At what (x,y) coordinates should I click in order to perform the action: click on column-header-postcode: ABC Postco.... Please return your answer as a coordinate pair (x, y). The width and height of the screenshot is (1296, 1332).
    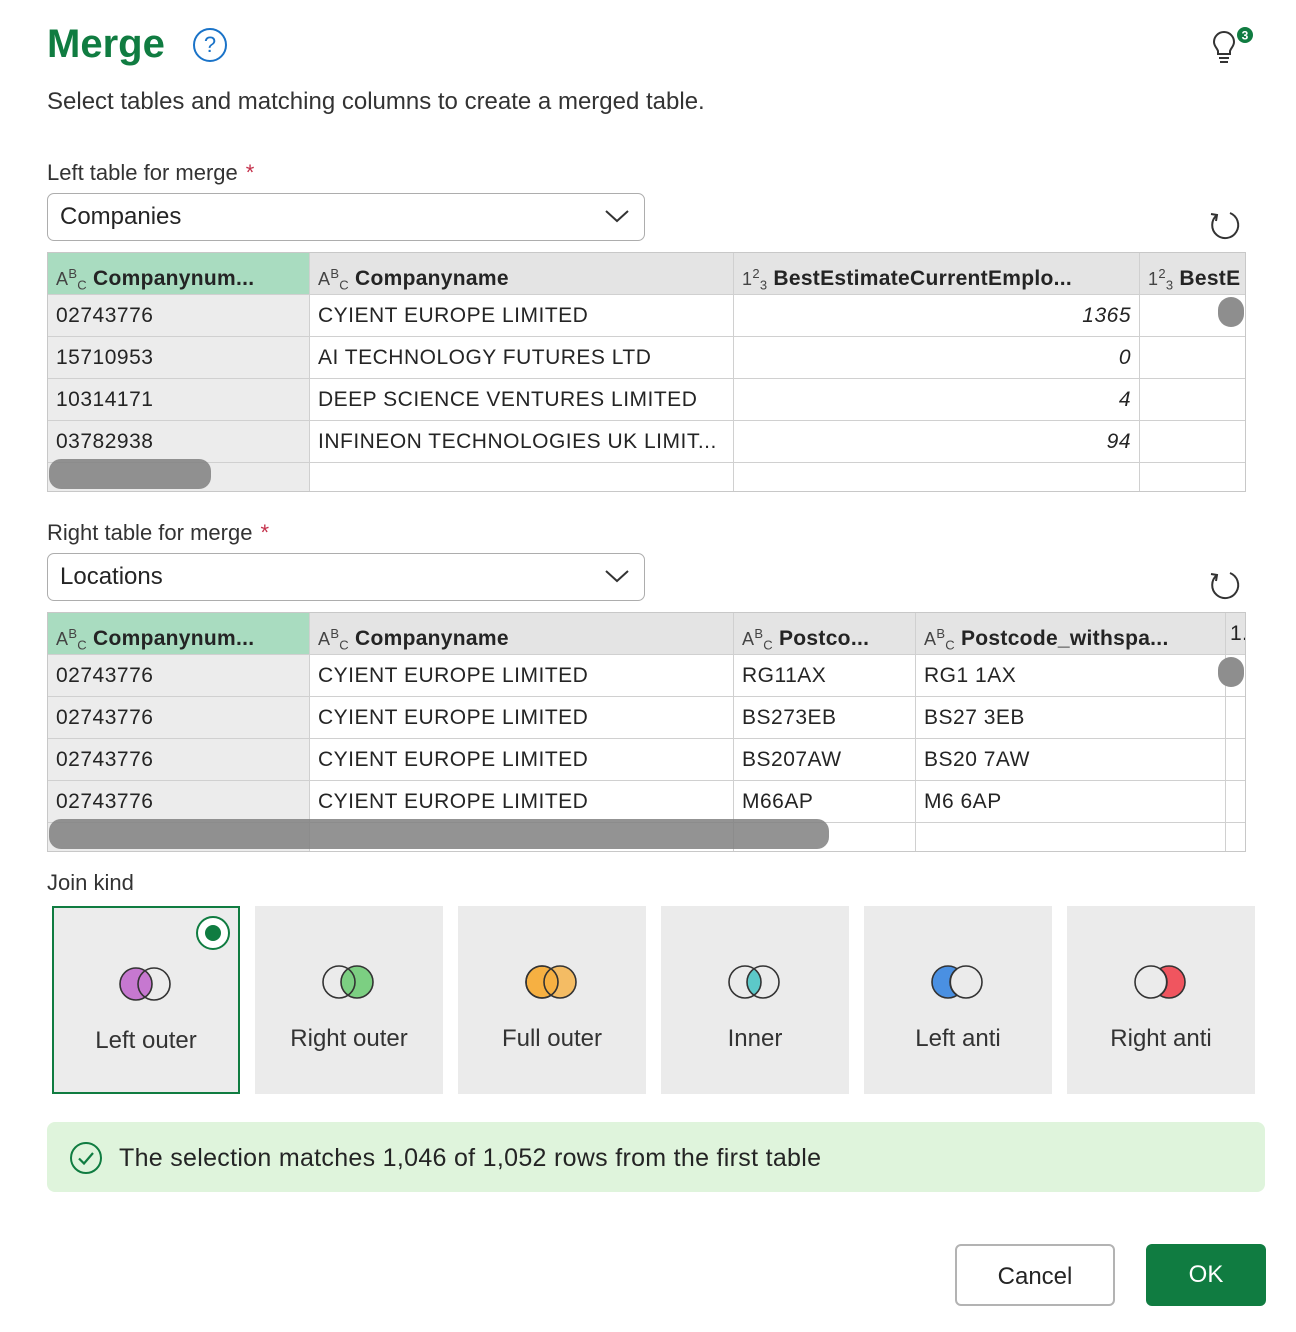
    Looking at the image, I should click on (825, 633).